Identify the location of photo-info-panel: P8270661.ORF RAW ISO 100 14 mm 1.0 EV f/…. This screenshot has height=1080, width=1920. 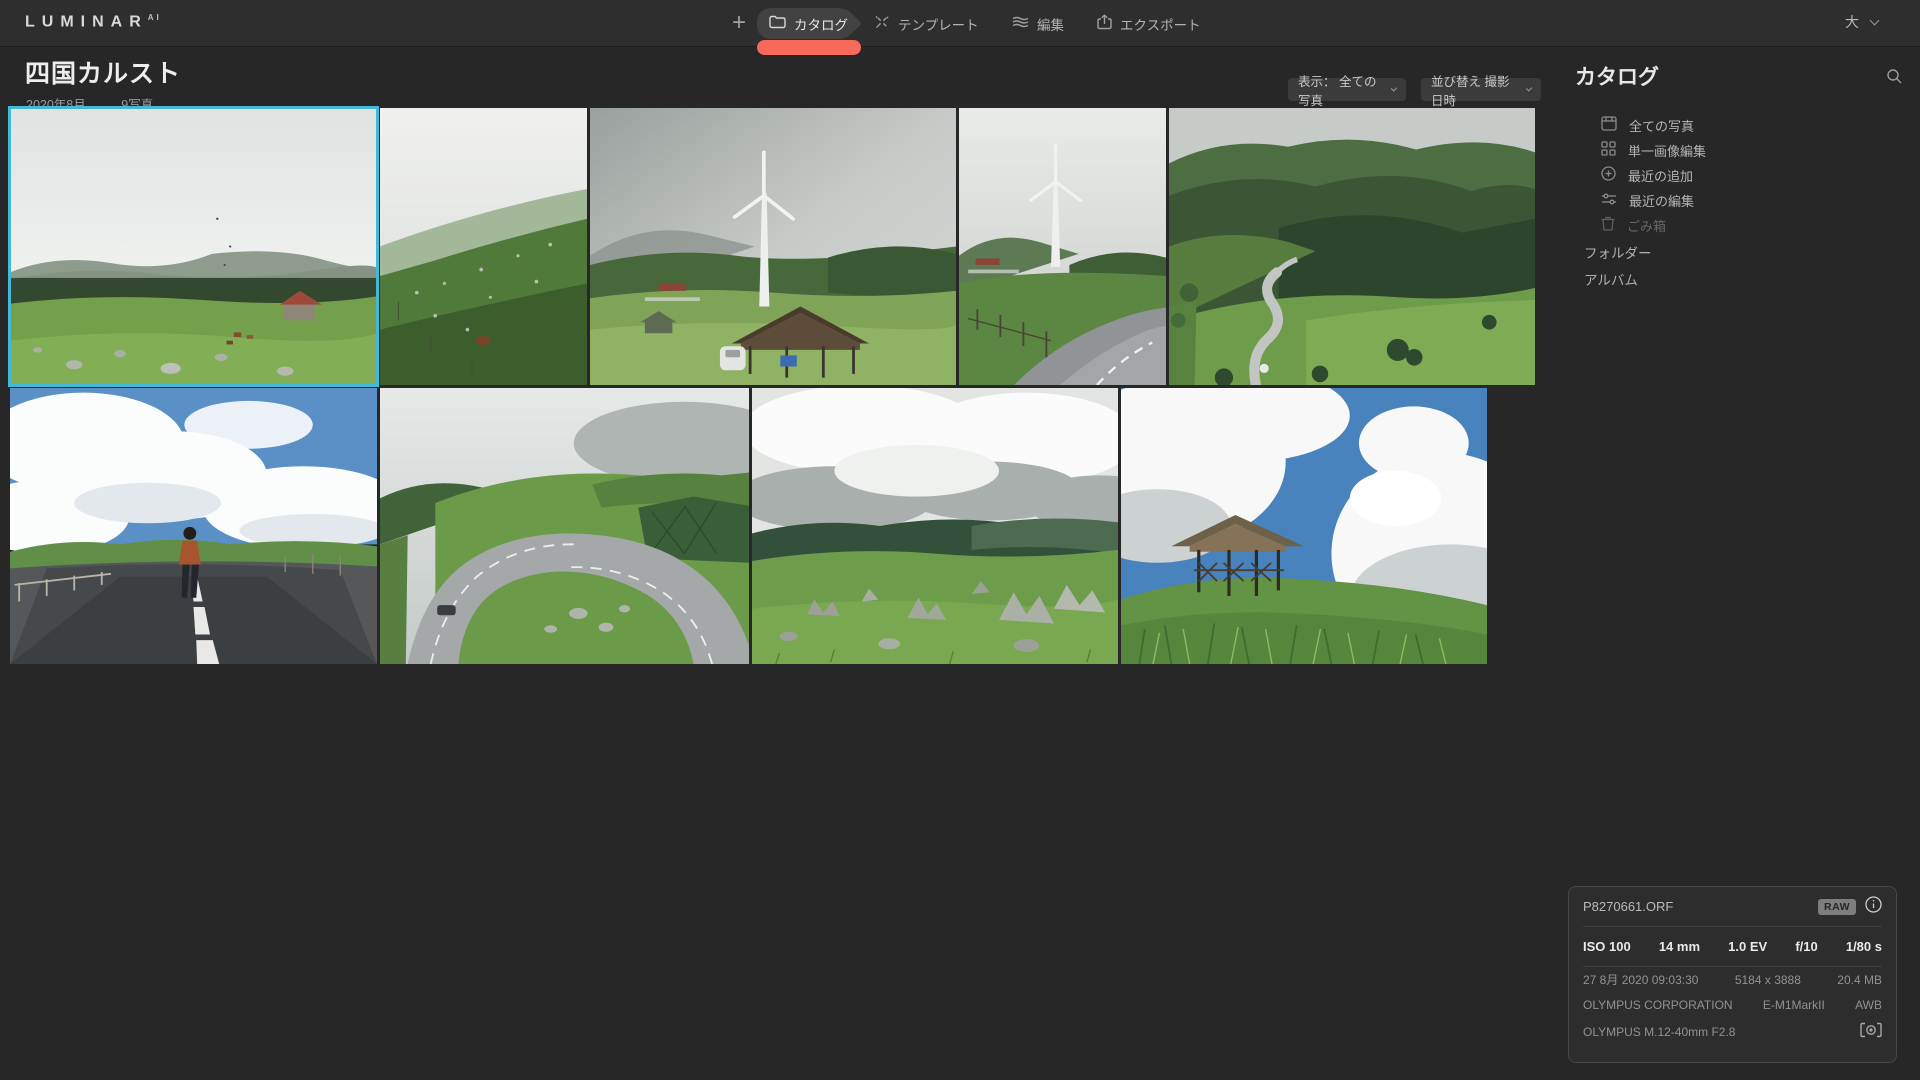
(1732, 974).